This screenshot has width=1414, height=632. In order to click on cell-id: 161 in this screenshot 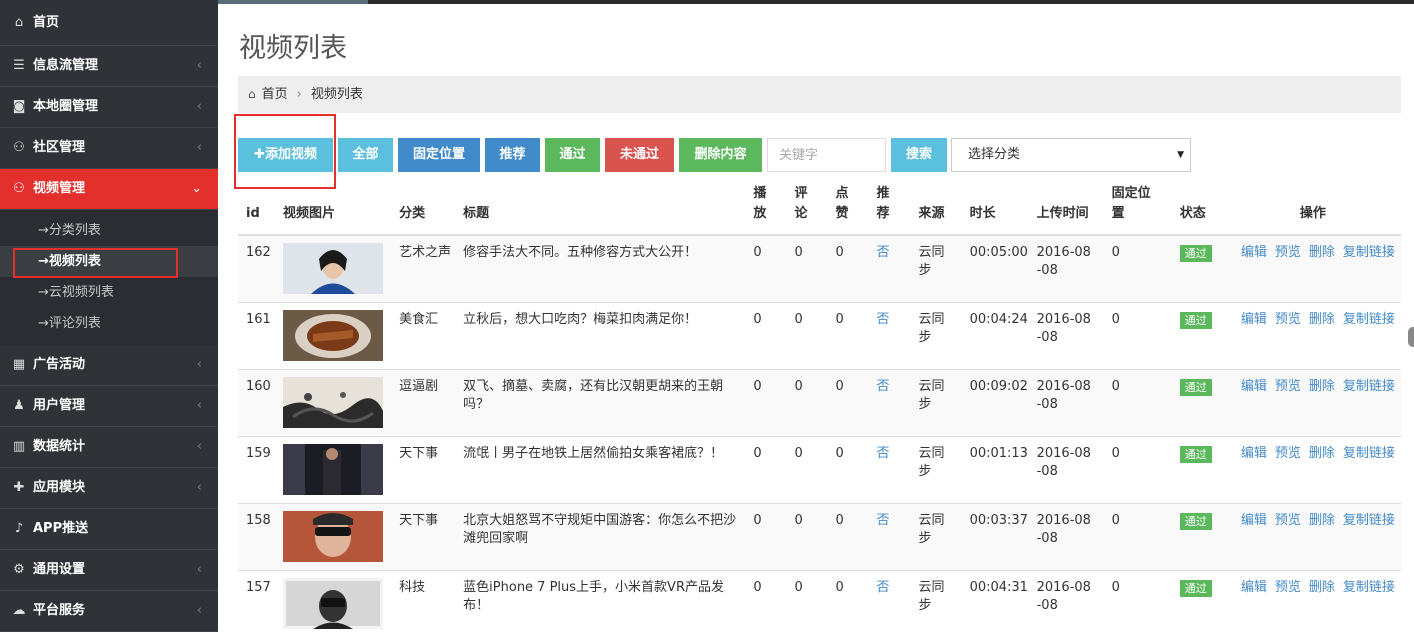, I will do `click(257, 335)`.